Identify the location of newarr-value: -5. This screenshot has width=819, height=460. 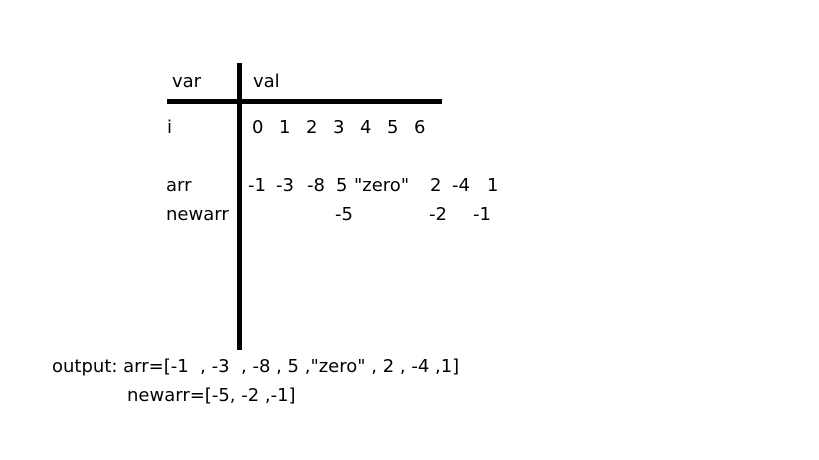
(344, 214).